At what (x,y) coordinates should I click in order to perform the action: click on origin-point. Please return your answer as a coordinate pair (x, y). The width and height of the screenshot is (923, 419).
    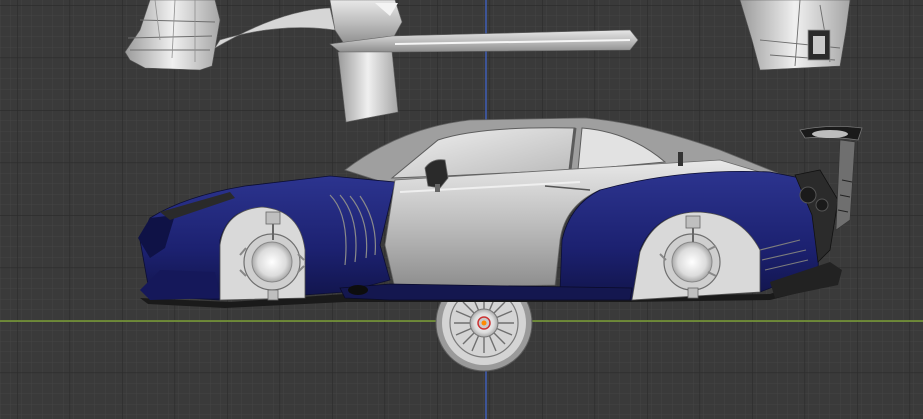
    Looking at the image, I should click on (484, 323).